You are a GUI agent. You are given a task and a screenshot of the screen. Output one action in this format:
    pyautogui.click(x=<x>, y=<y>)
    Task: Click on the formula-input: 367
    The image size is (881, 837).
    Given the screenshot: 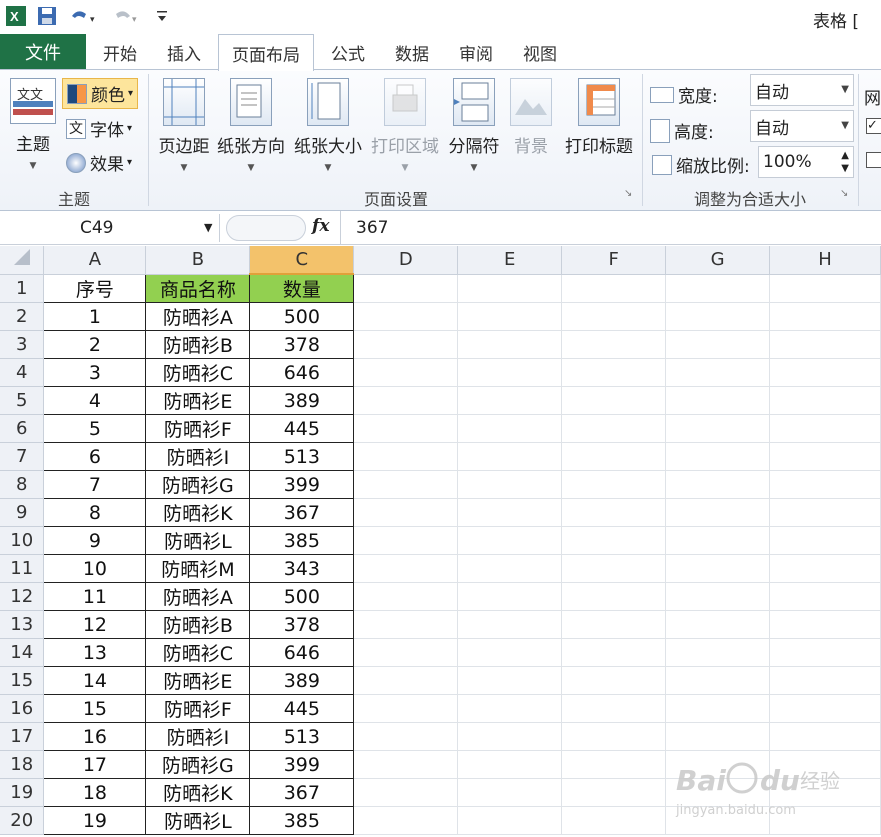 What is the action you would take?
    pyautogui.click(x=610, y=228)
    